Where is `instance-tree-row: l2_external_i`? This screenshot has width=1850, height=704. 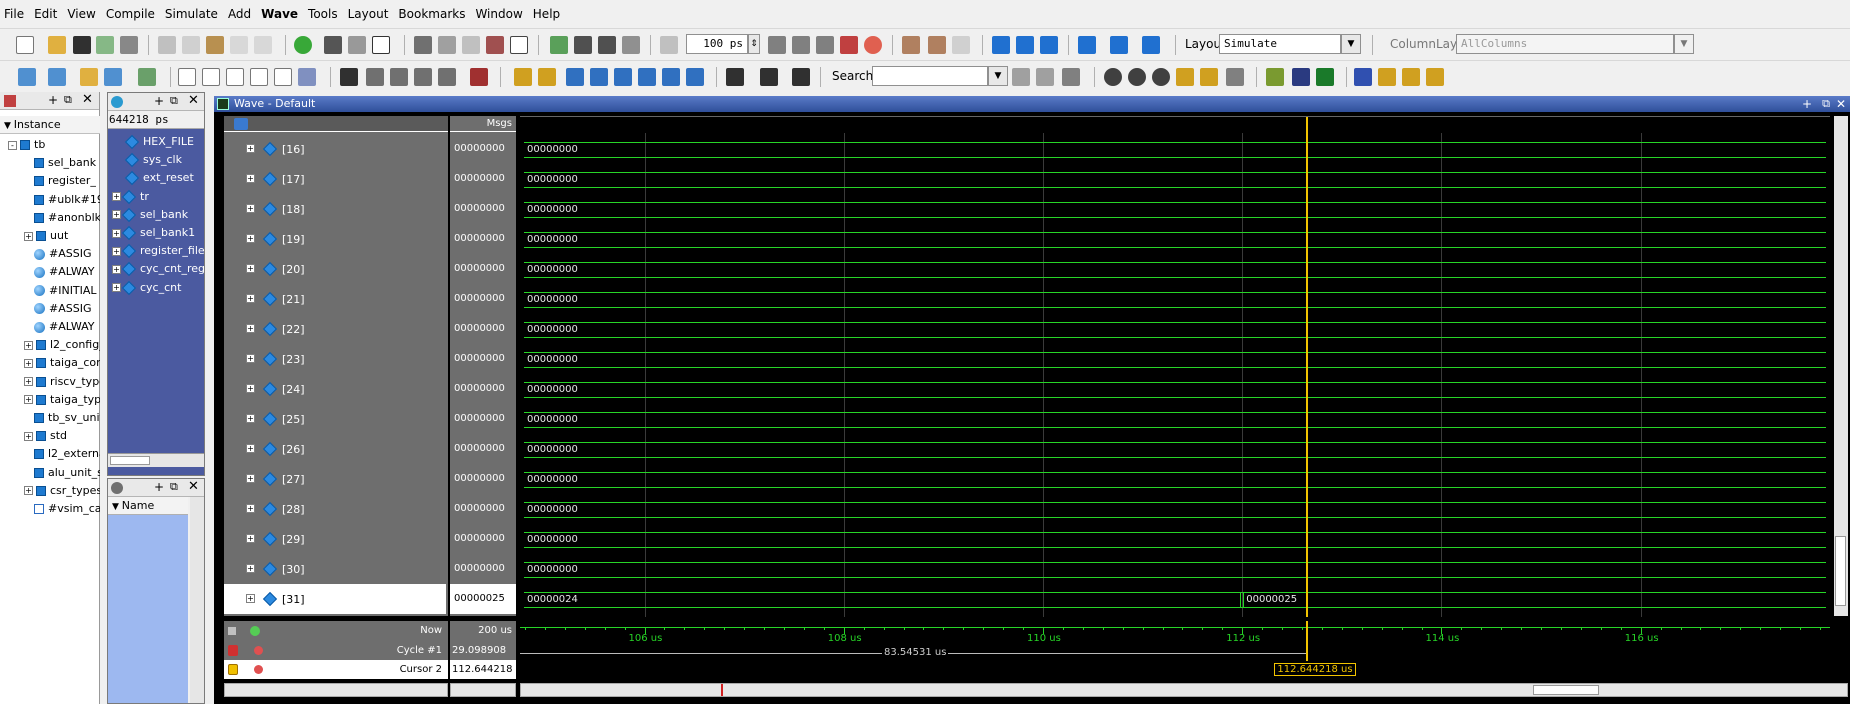
instance-tree-row: l2_external_i is located at coordinates (67, 454).